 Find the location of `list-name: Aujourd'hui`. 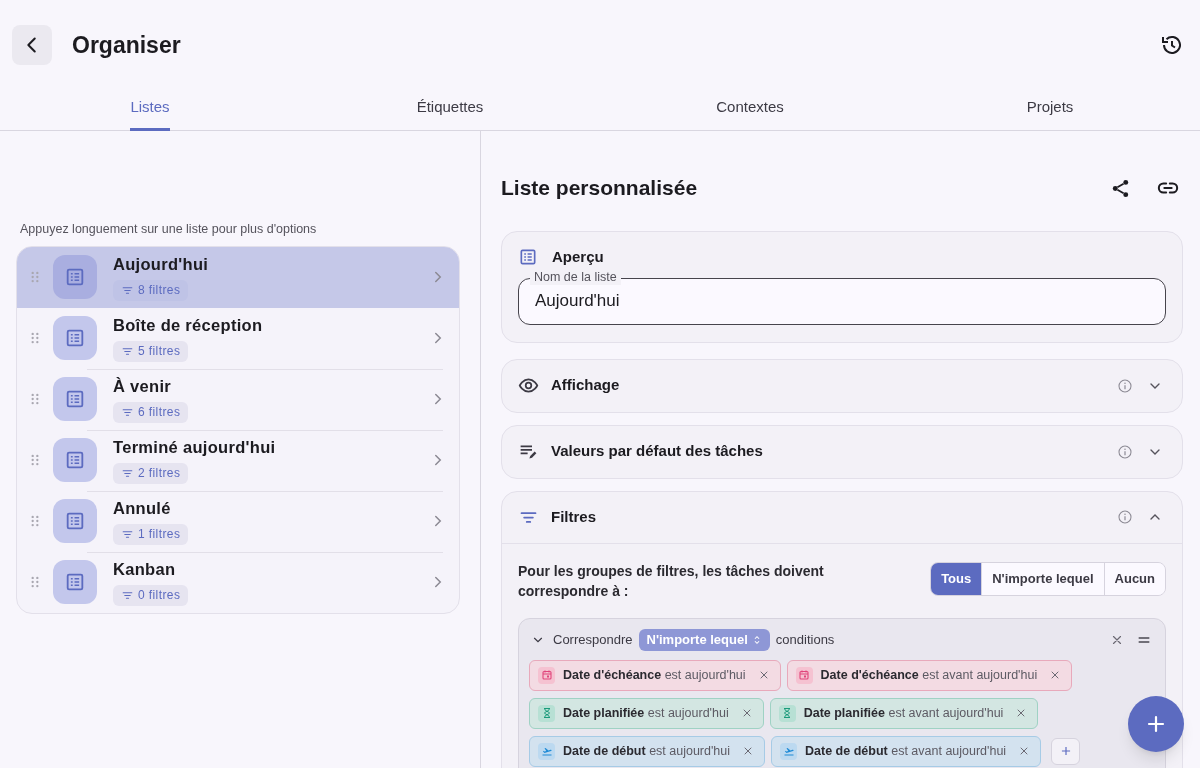

list-name: Aujourd'hui is located at coordinates (161, 263).